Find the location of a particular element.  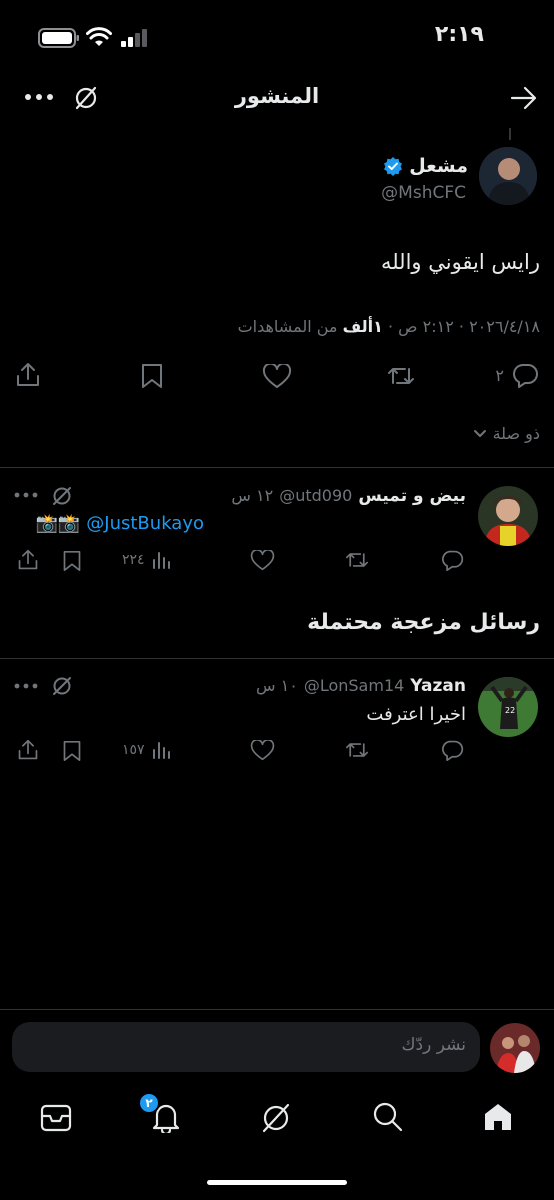

post-date: ٢٠٢٦/٤/١٨ is located at coordinates (504, 326).